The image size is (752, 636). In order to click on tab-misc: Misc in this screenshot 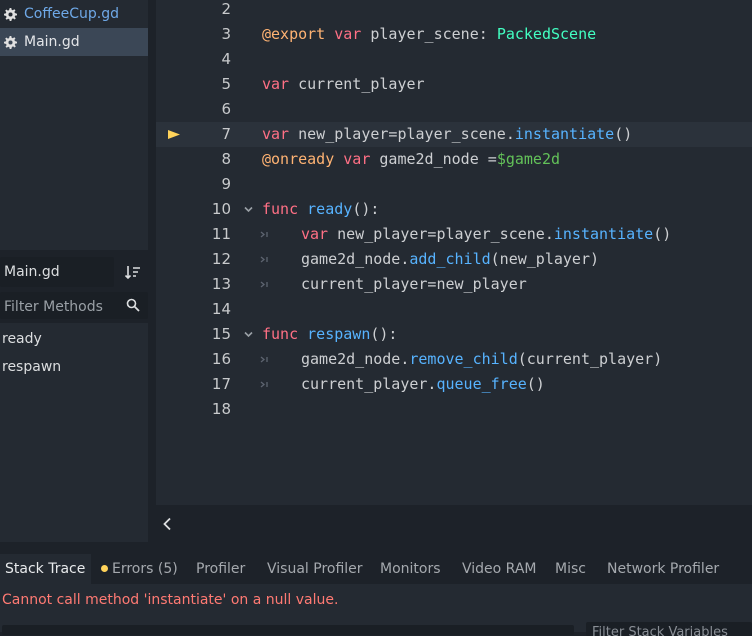, I will do `click(570, 569)`.